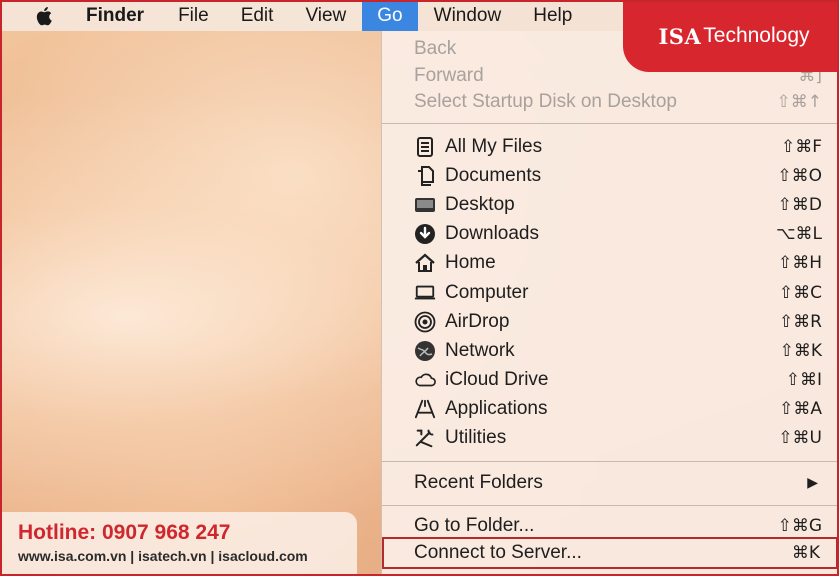  What do you see at coordinates (390, 15) in the screenshot?
I see `menu-go: Go` at bounding box center [390, 15].